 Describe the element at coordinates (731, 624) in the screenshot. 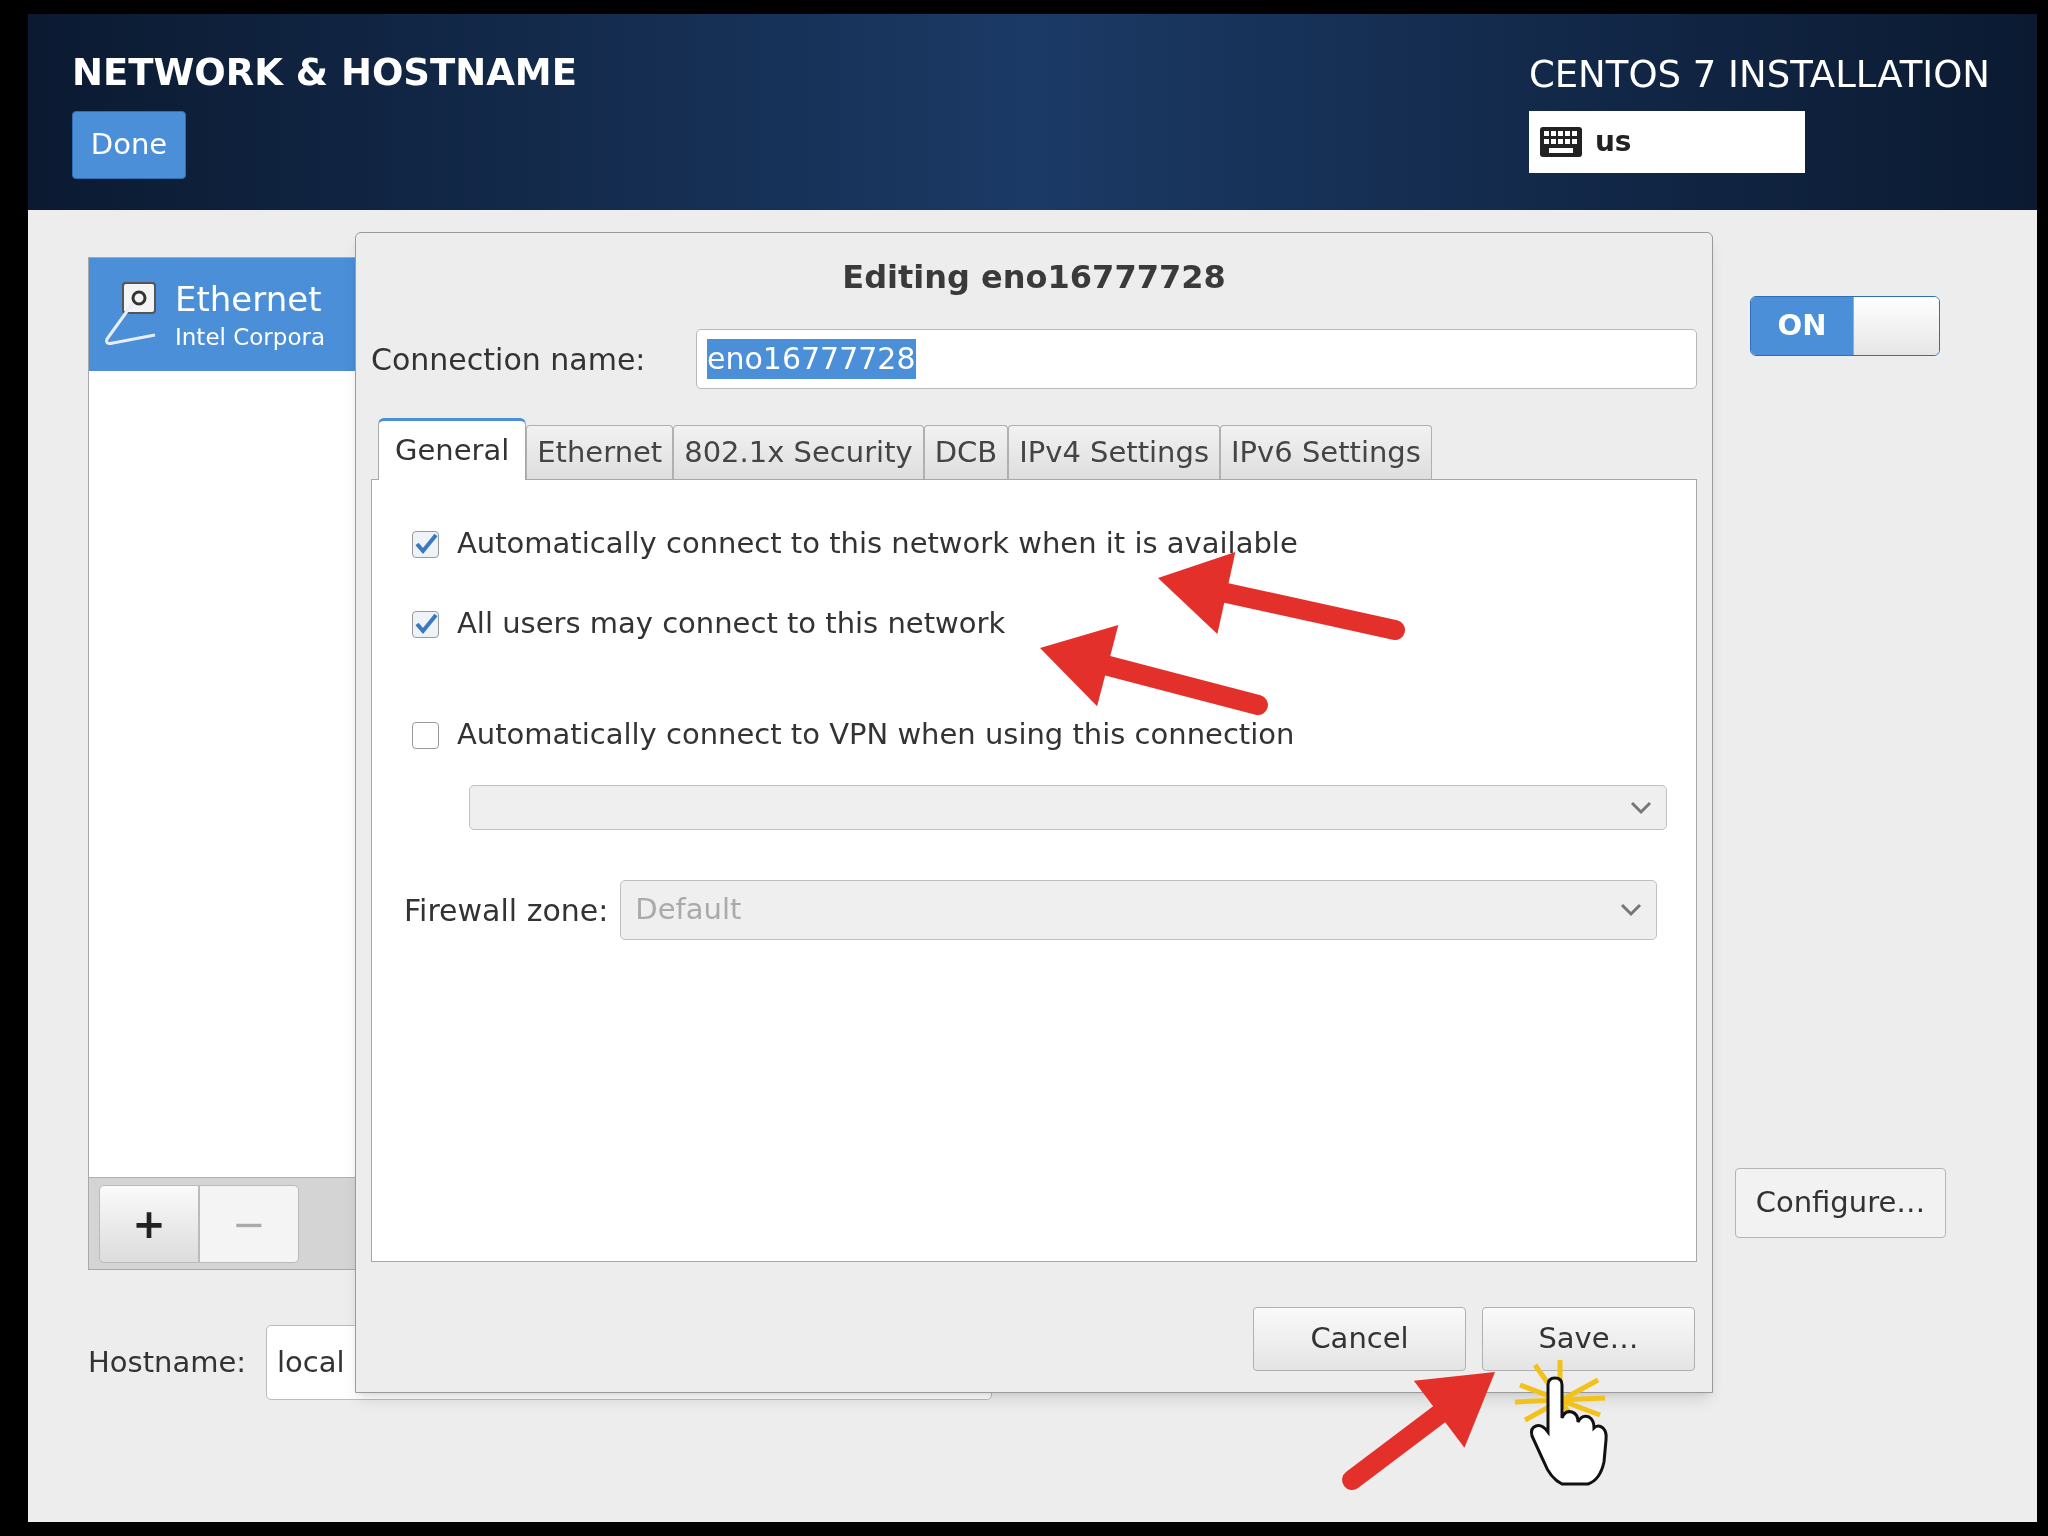

I see `checkbox-label: All users may connect to this network` at that location.